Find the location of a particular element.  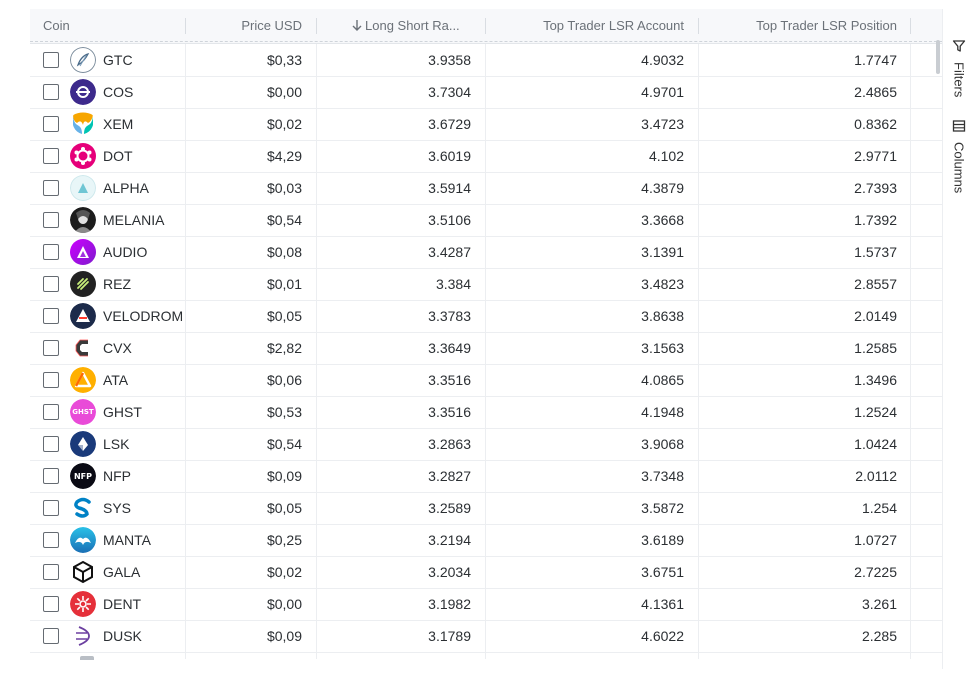

column-header-top-trader-lsr-account: Top Trader LSR Account is located at coordinates (592, 26).